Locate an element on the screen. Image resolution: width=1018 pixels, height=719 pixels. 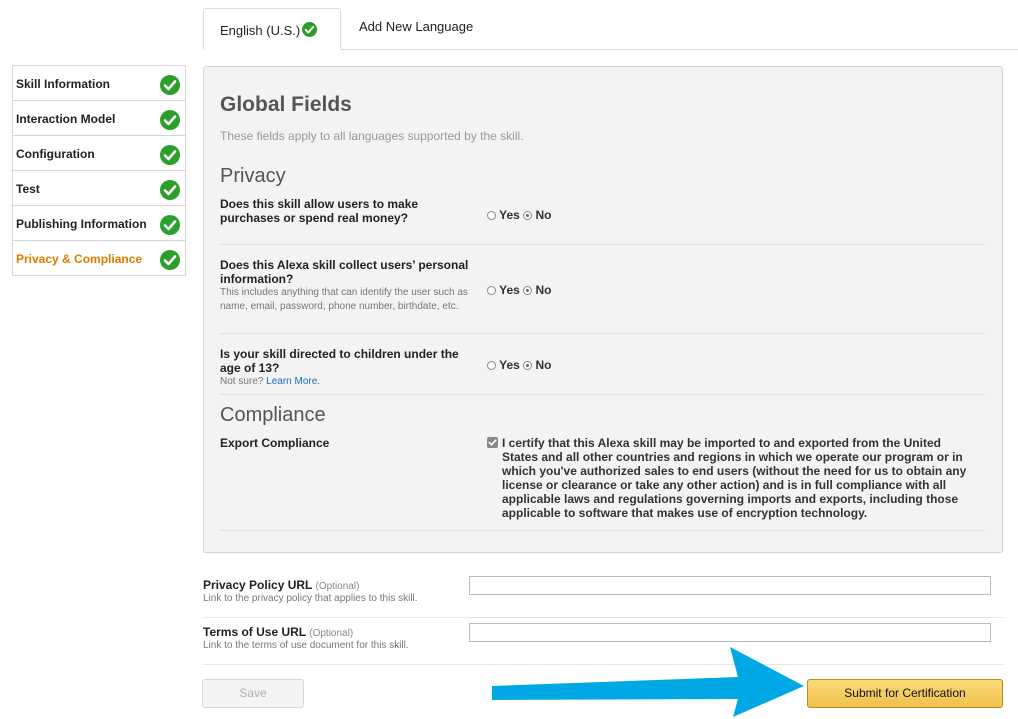
submit-for-certification-button: Submit for Certification is located at coordinates (905, 693).